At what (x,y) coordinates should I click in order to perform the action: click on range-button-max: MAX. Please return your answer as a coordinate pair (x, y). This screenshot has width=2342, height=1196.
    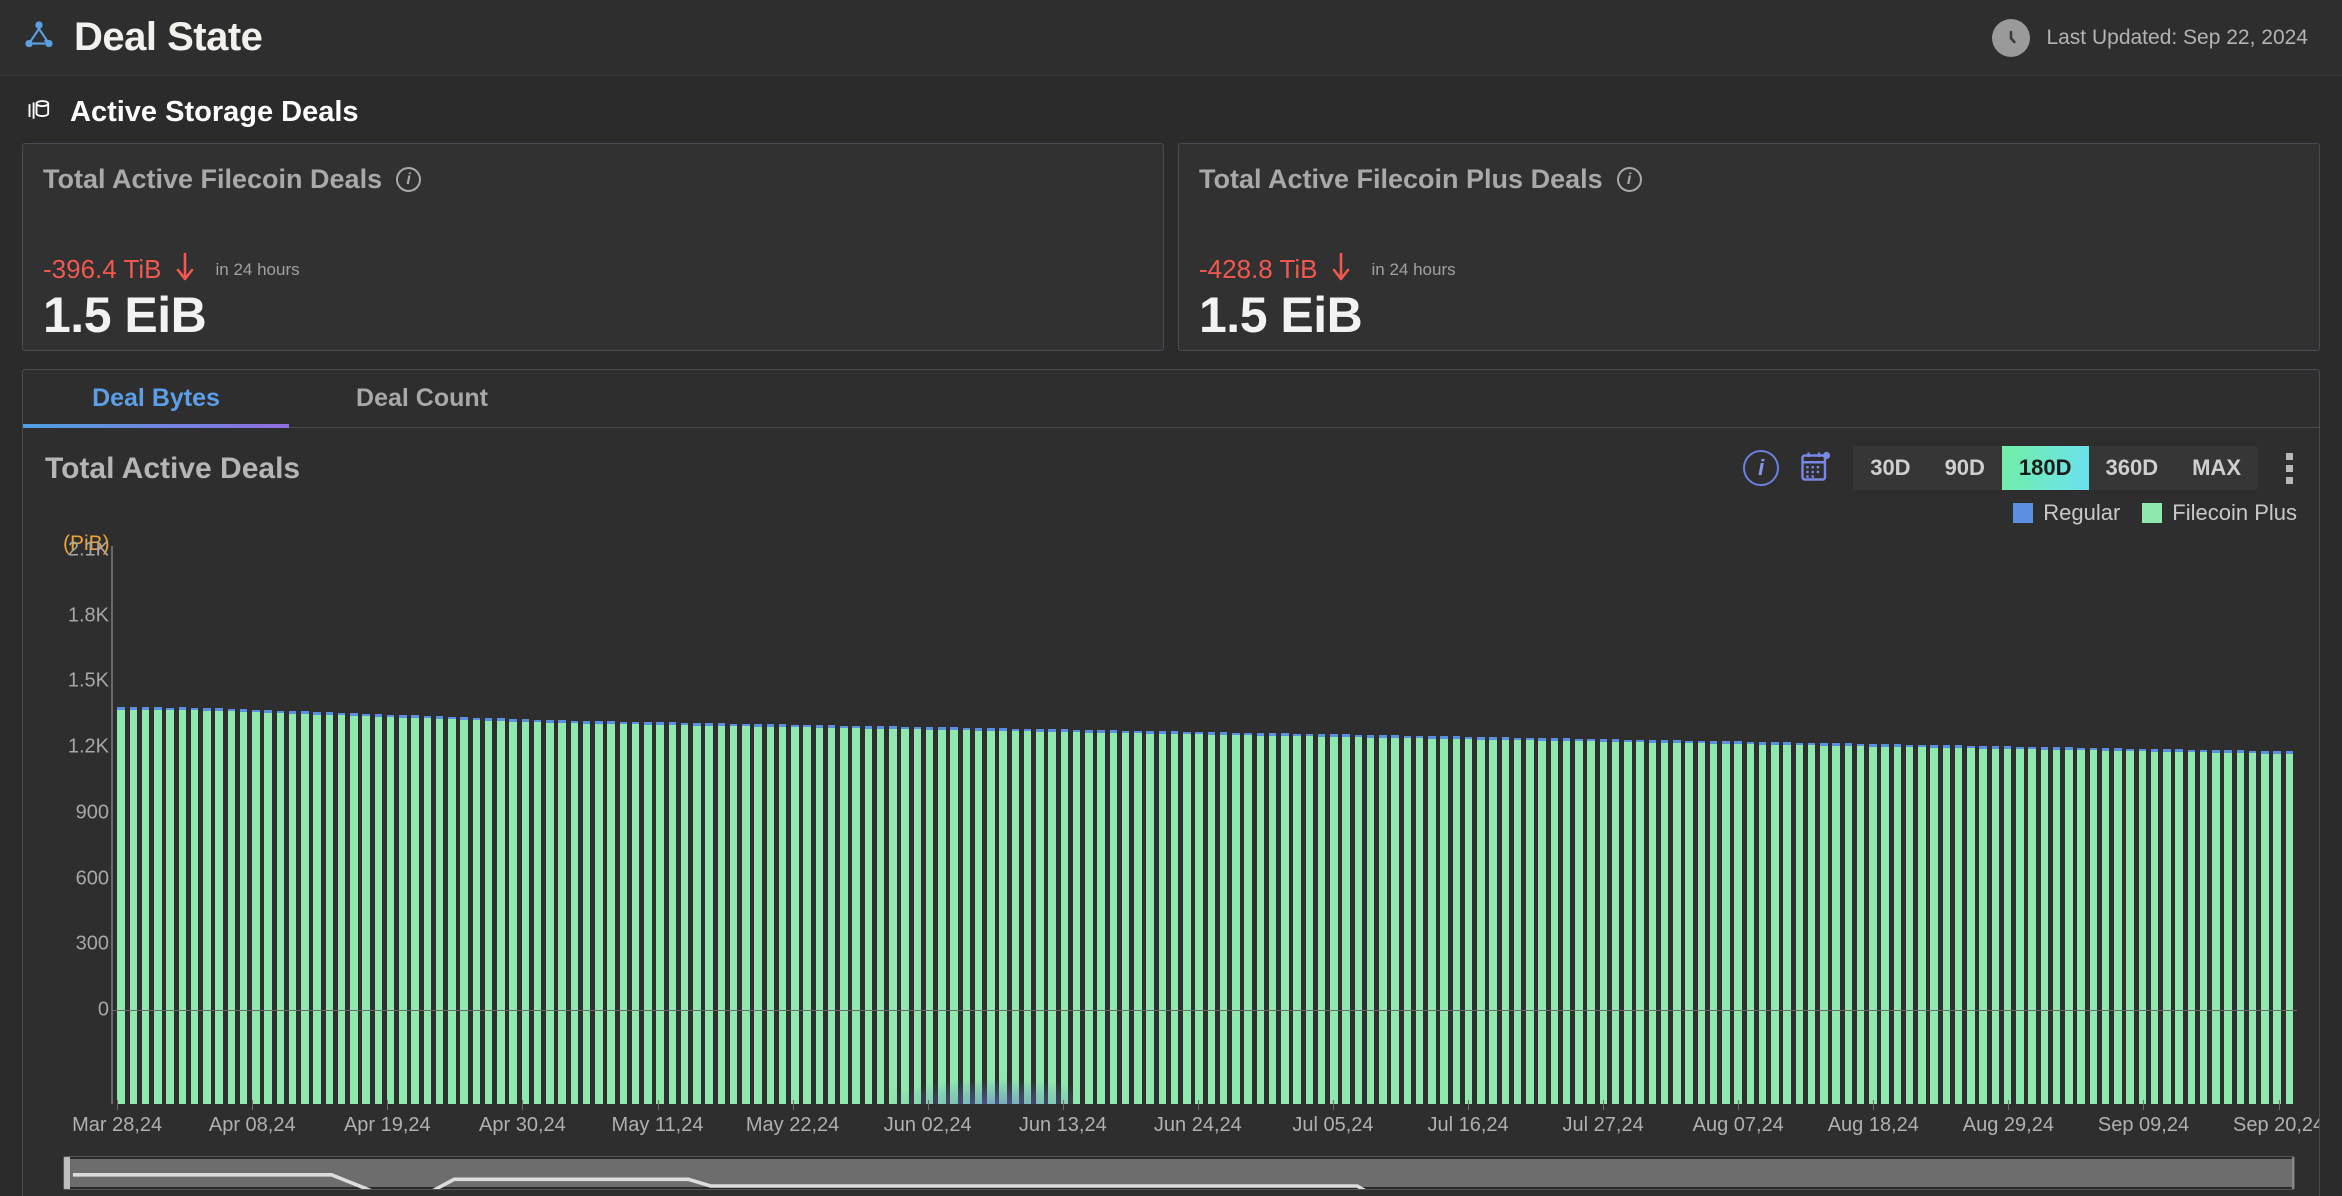
    Looking at the image, I should click on (2216, 468).